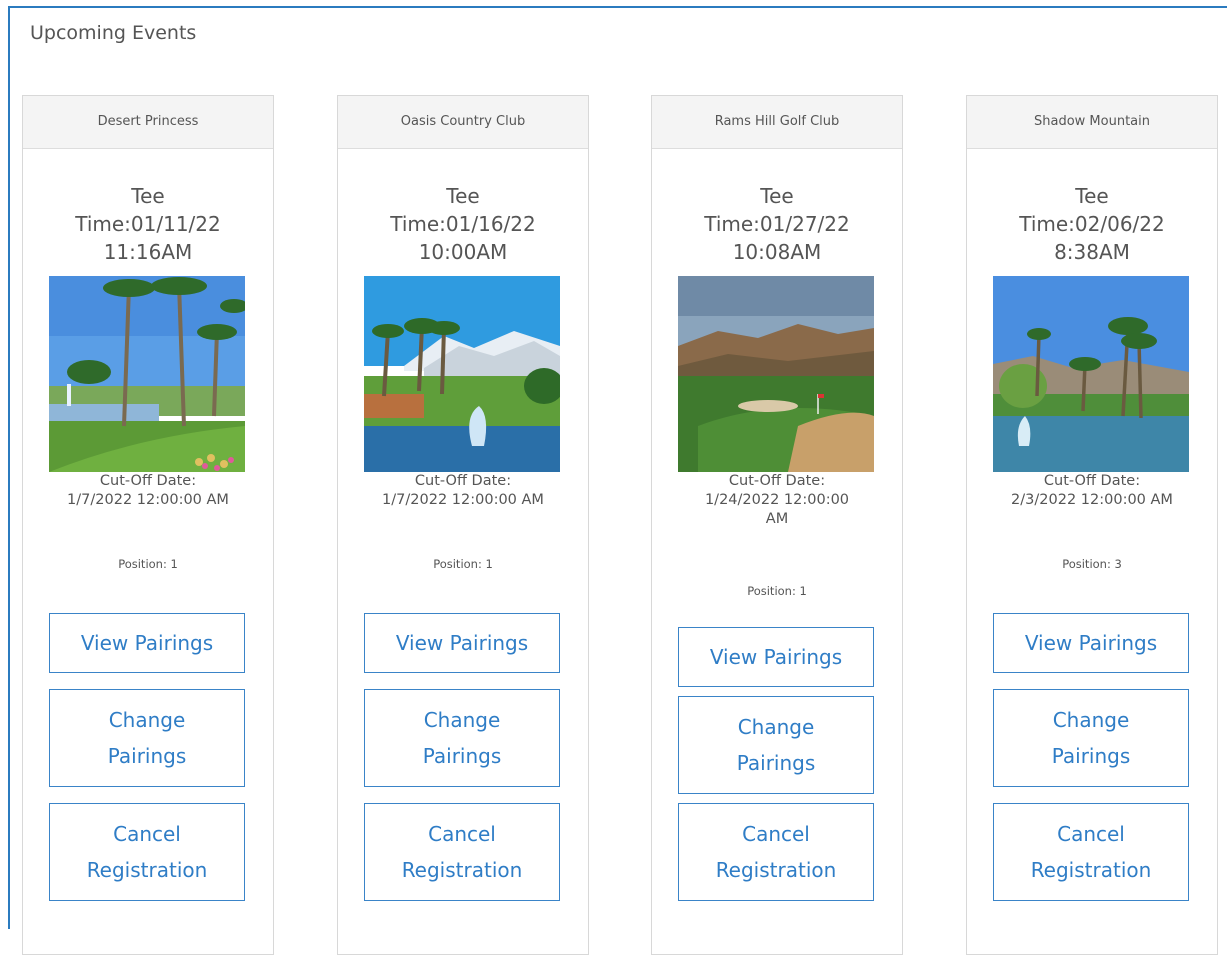 Image resolution: width=1227 pixels, height=955 pixels. I want to click on tee-time: Tee Time:02/06/22 8:38AM, so click(1092, 224).